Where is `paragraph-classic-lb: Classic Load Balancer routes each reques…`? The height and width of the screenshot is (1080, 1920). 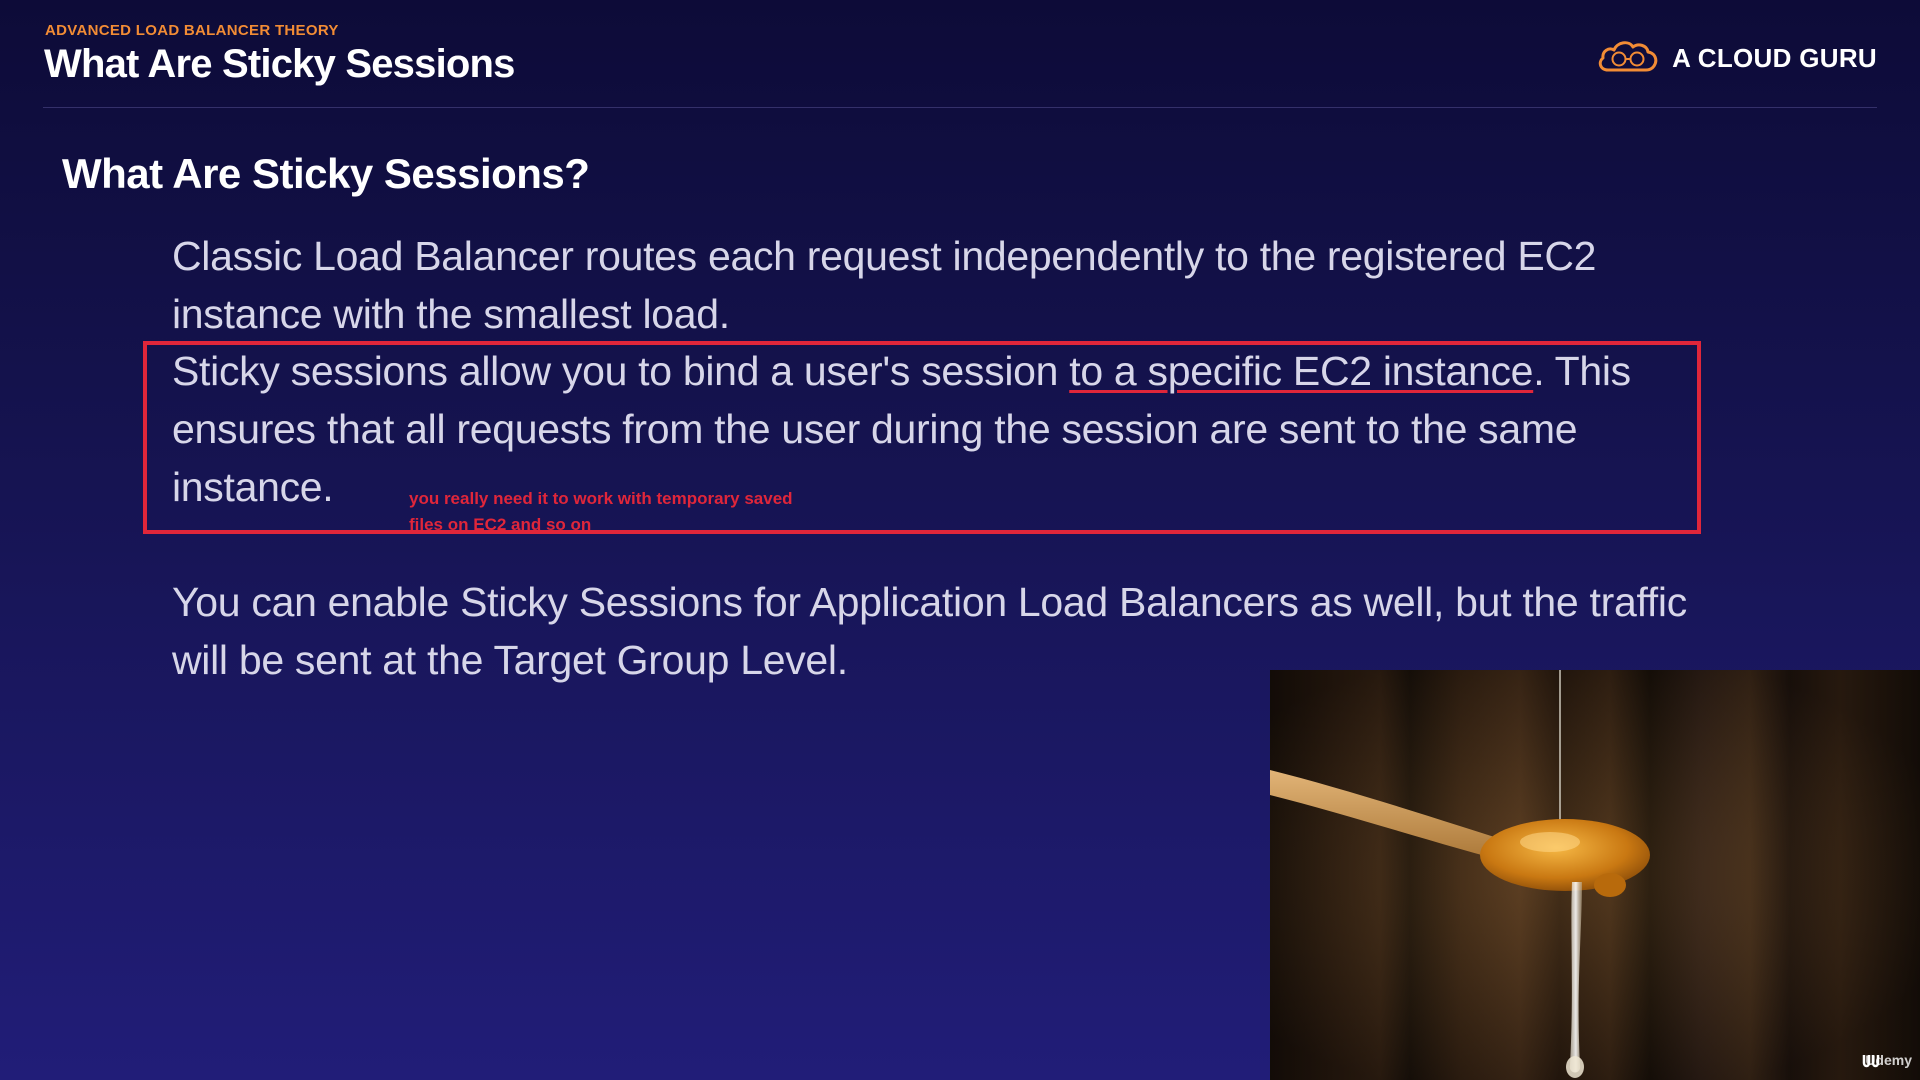 paragraph-classic-lb: Classic Load Balancer routes each reques… is located at coordinates (884, 285).